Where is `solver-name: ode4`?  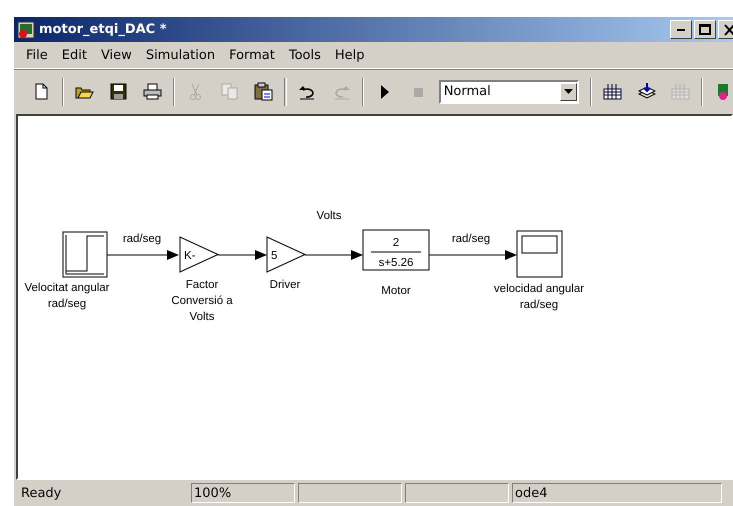 solver-name: ode4 is located at coordinates (617, 493).